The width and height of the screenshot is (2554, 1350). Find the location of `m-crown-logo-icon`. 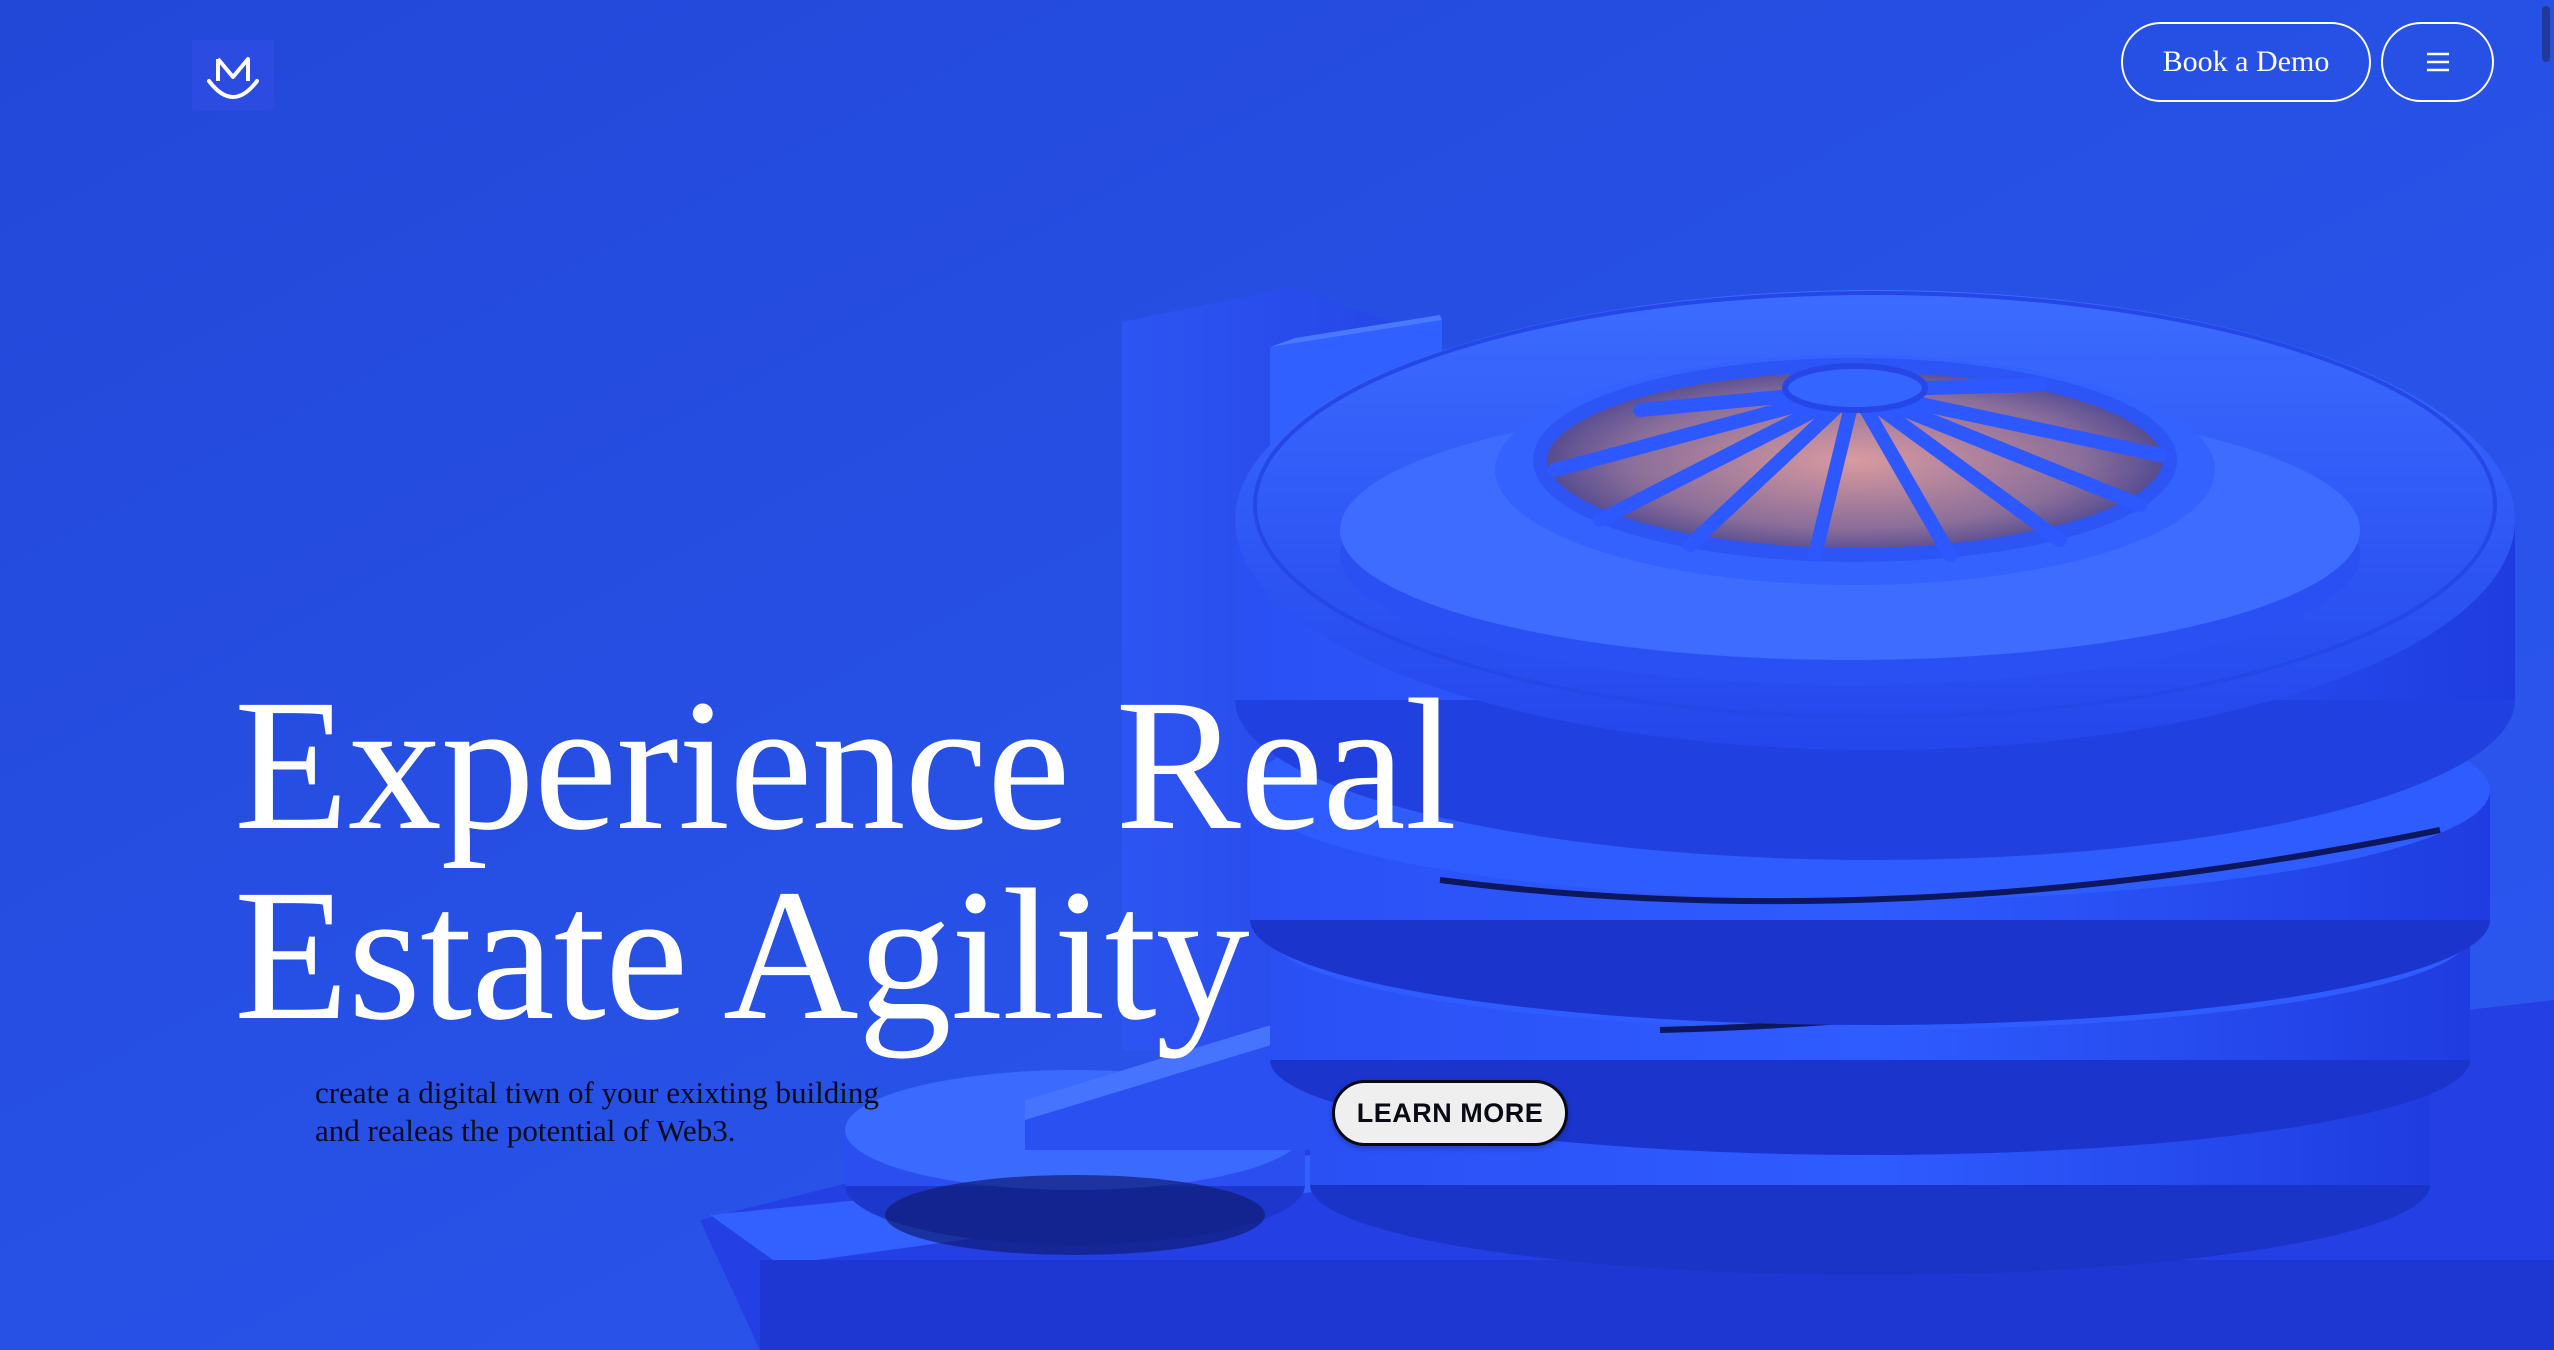

m-crown-logo-icon is located at coordinates (233, 78).